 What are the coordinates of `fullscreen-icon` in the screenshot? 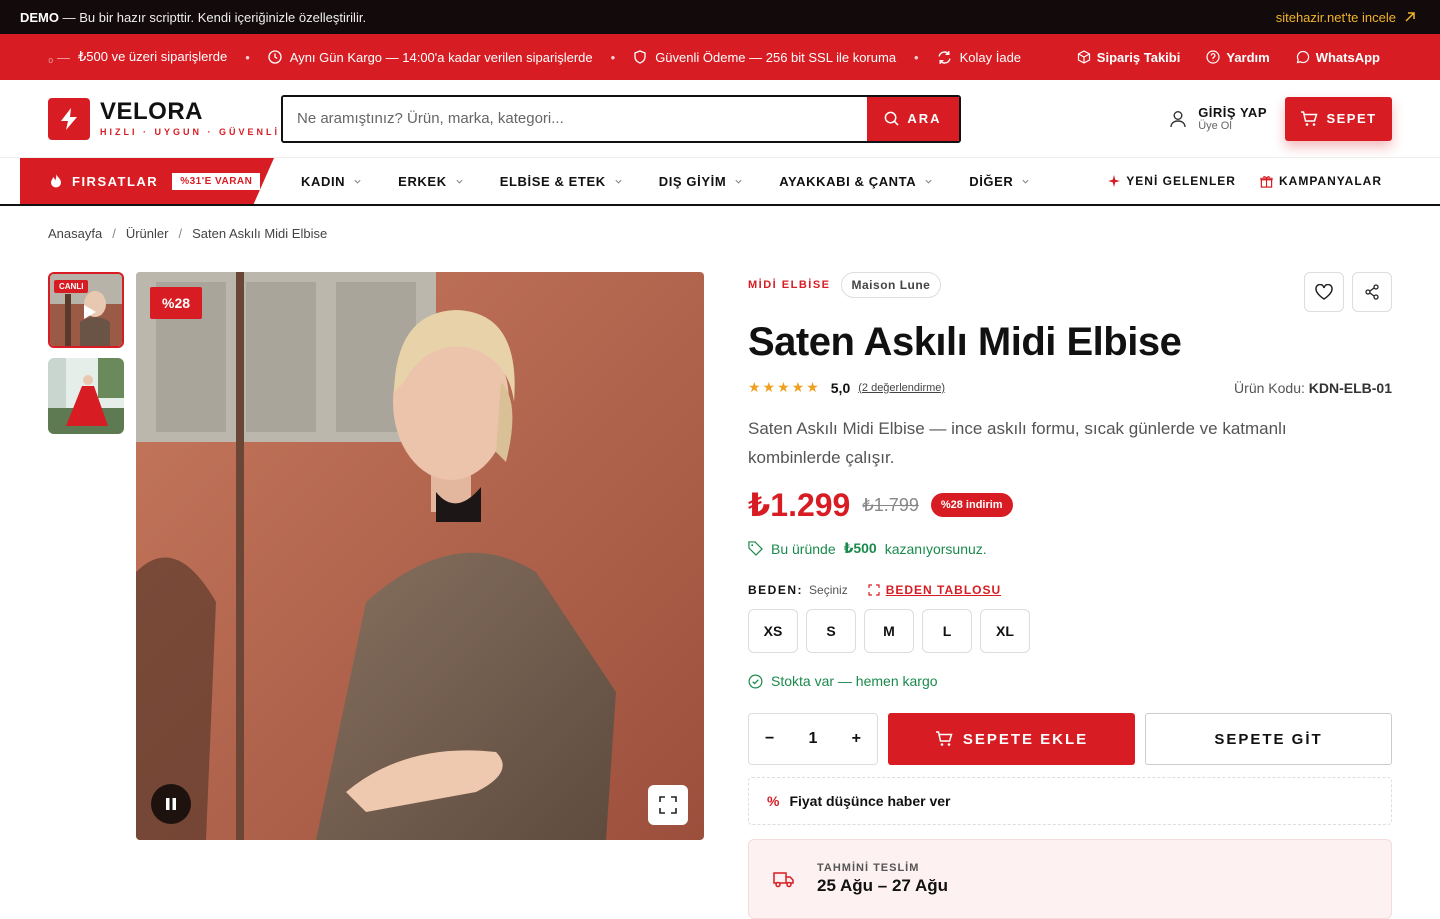 It's located at (668, 805).